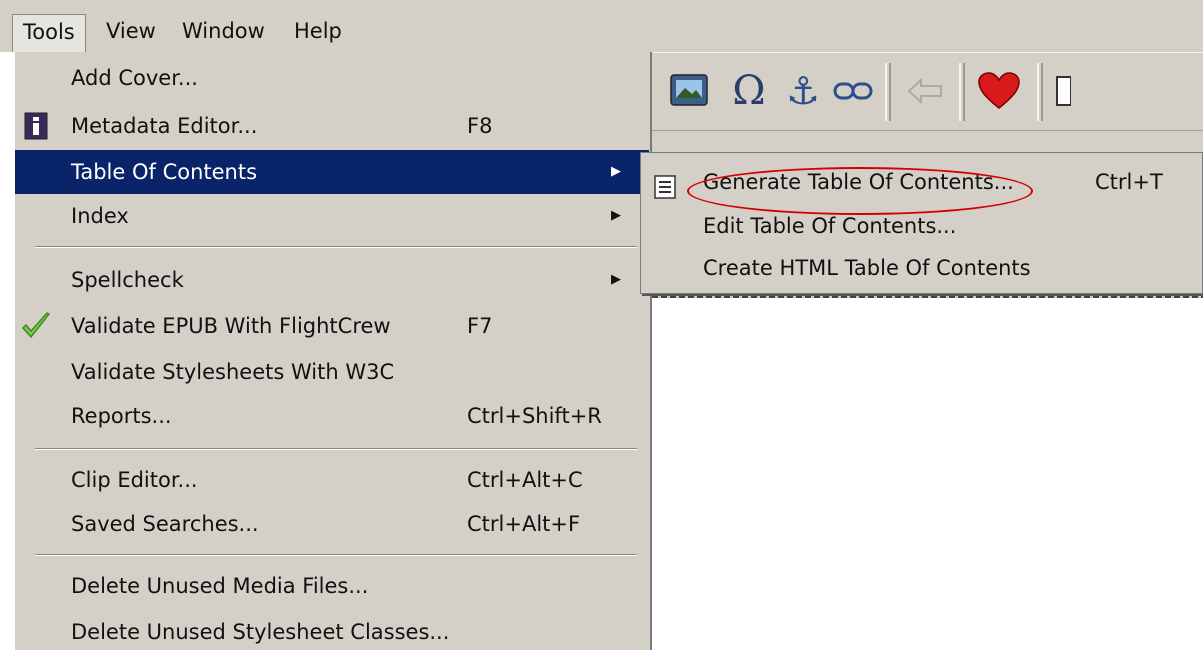 Image resolution: width=1203 pixels, height=654 pixels. I want to click on main-toolbar: Ω ⚓, so click(925, 91).